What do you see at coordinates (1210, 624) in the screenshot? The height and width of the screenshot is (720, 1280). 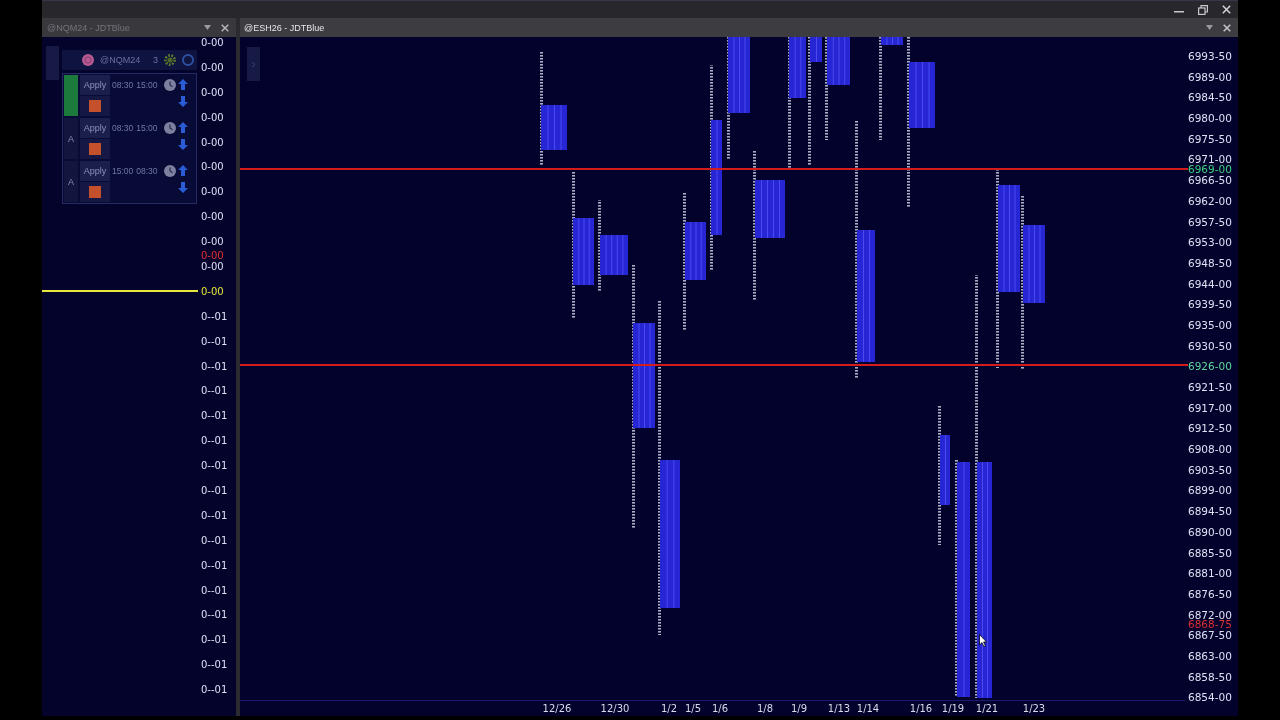 I see `price-label: 6868-75` at bounding box center [1210, 624].